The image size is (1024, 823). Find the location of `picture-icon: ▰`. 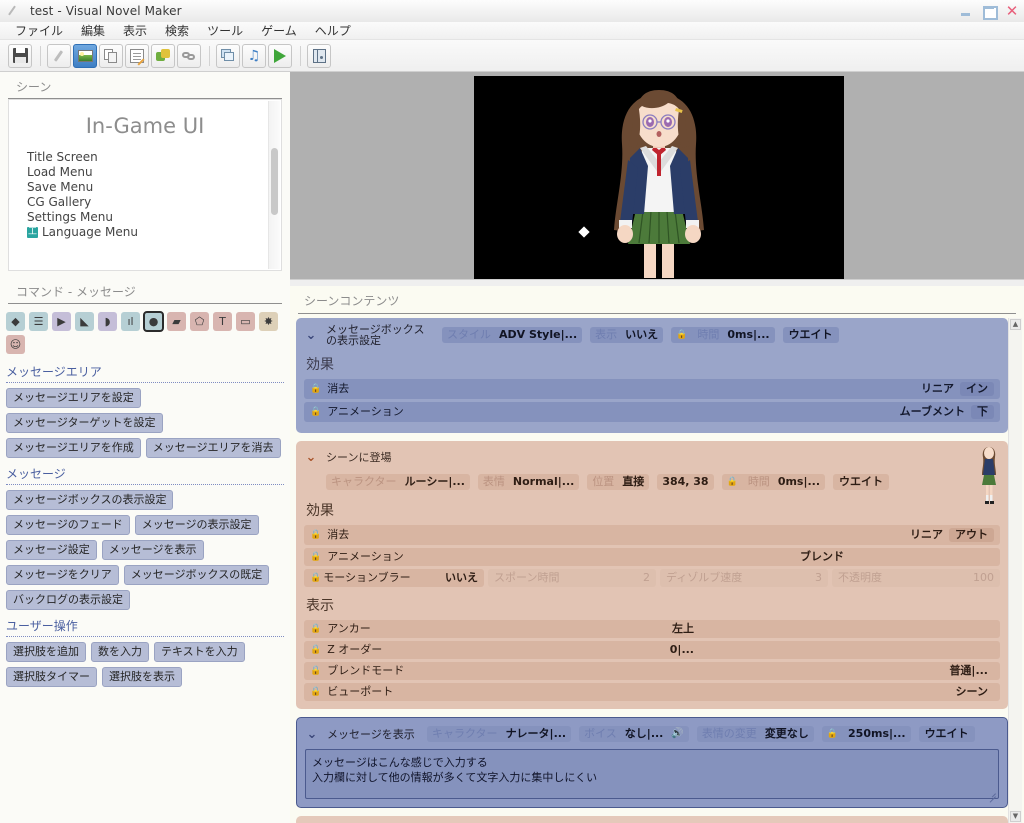

picture-icon: ▰ is located at coordinates (176, 321).